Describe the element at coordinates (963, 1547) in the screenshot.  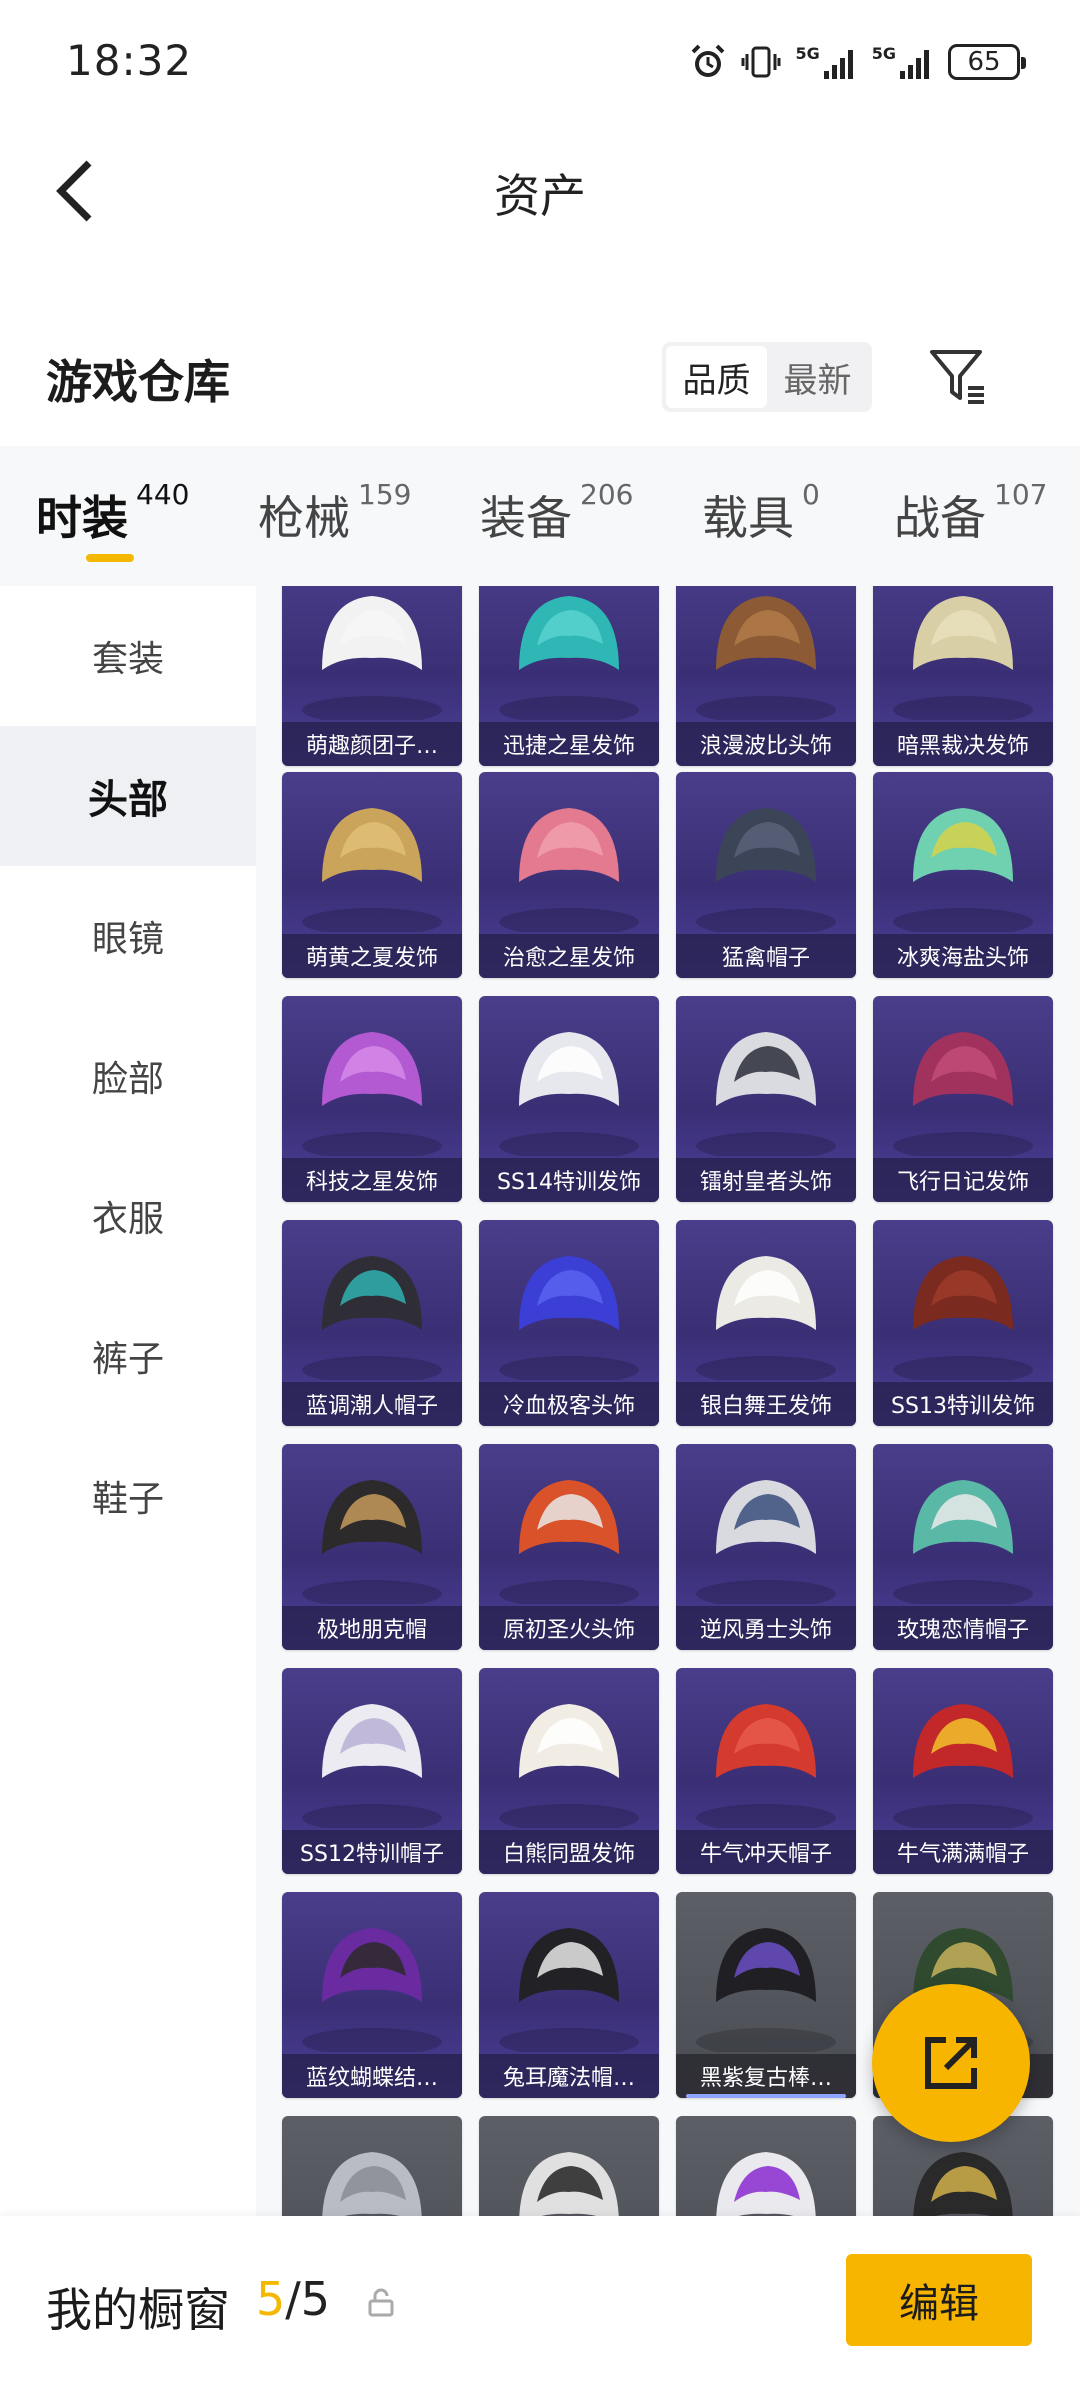
I see `item-card: 玫瑰恋情帽子` at that location.